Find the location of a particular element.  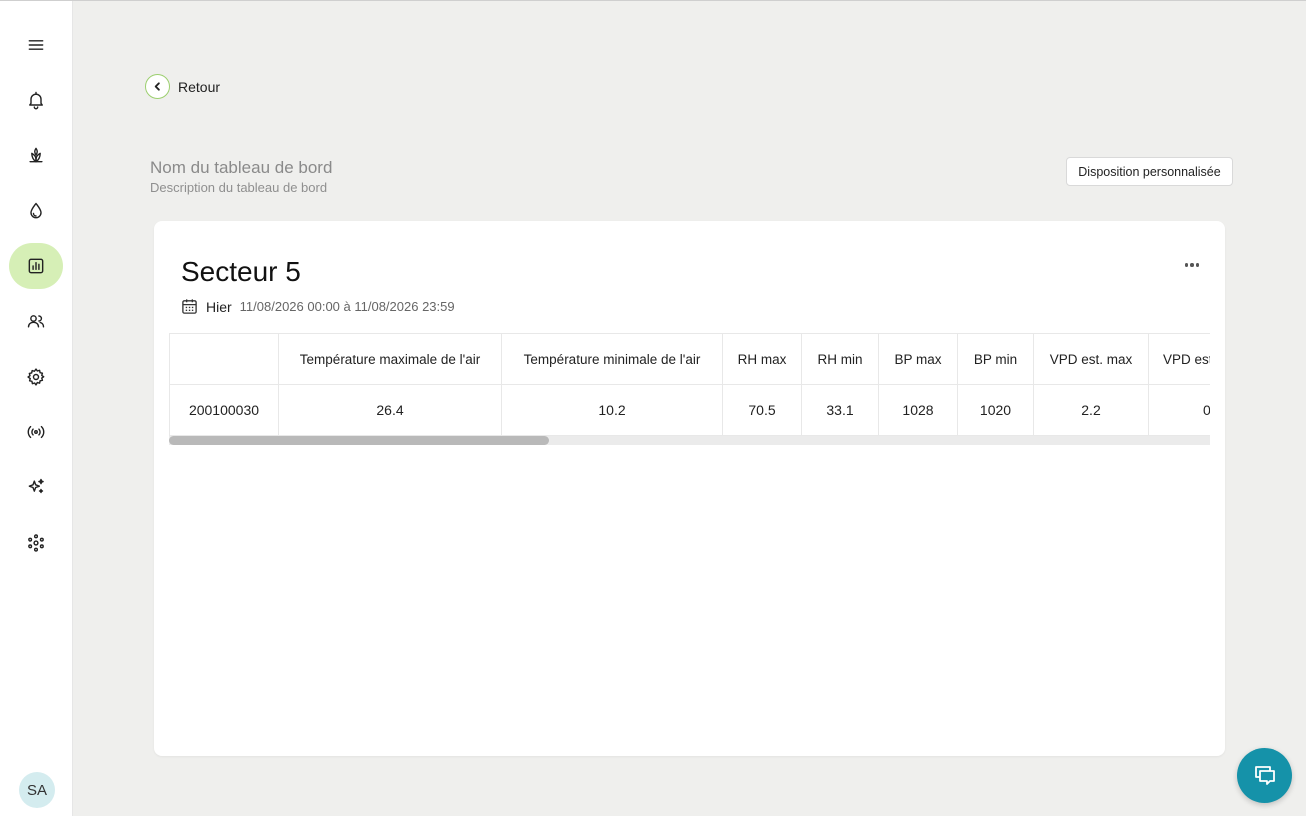

date-range: Hier 11/08/2026 00:00 à 11/08/2026 23:59 is located at coordinates (318, 306).